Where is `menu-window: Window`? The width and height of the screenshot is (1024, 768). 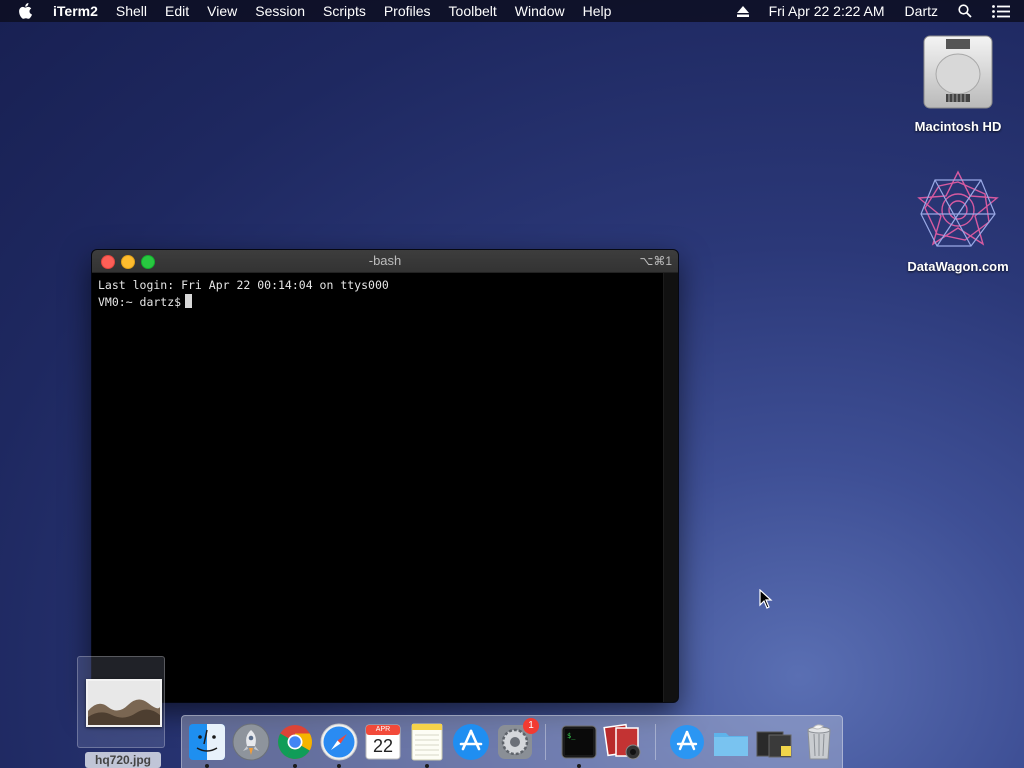 menu-window: Window is located at coordinates (540, 11).